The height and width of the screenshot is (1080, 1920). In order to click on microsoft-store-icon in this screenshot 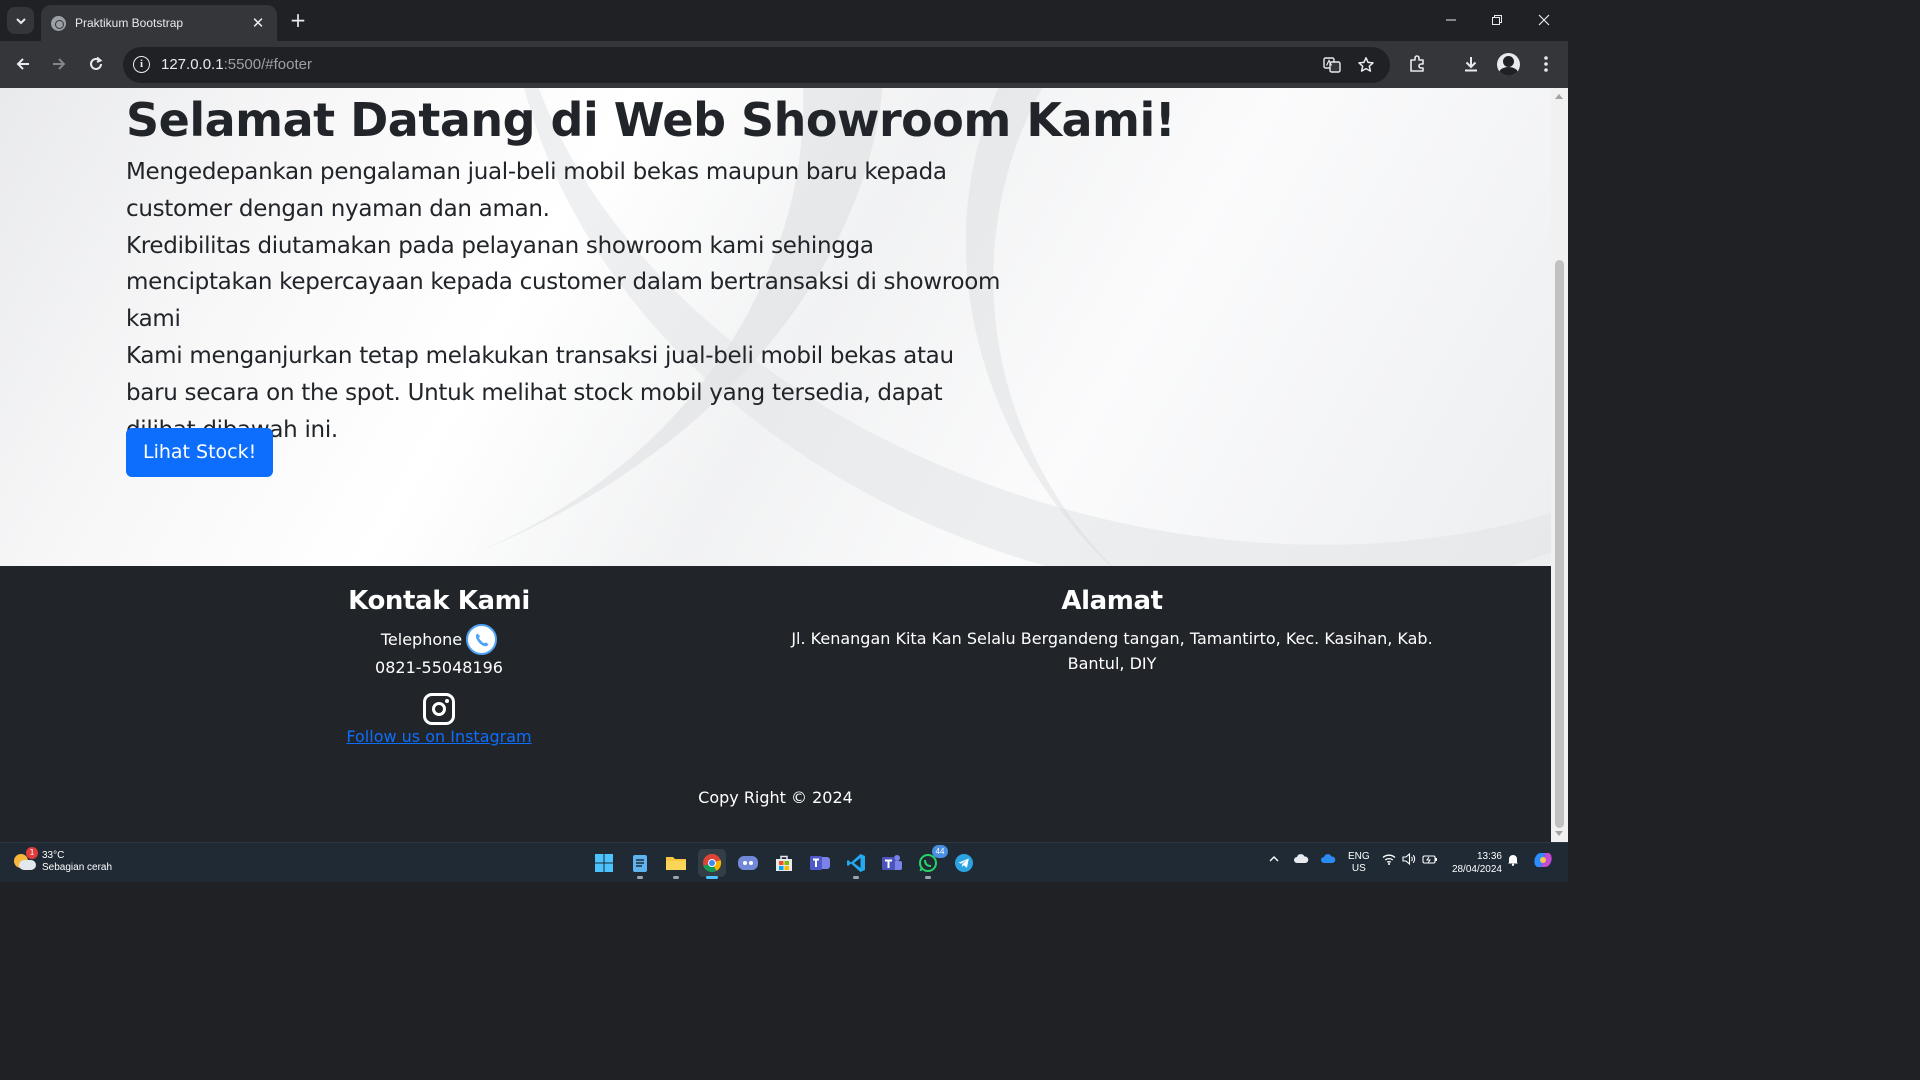, I will do `click(784, 863)`.